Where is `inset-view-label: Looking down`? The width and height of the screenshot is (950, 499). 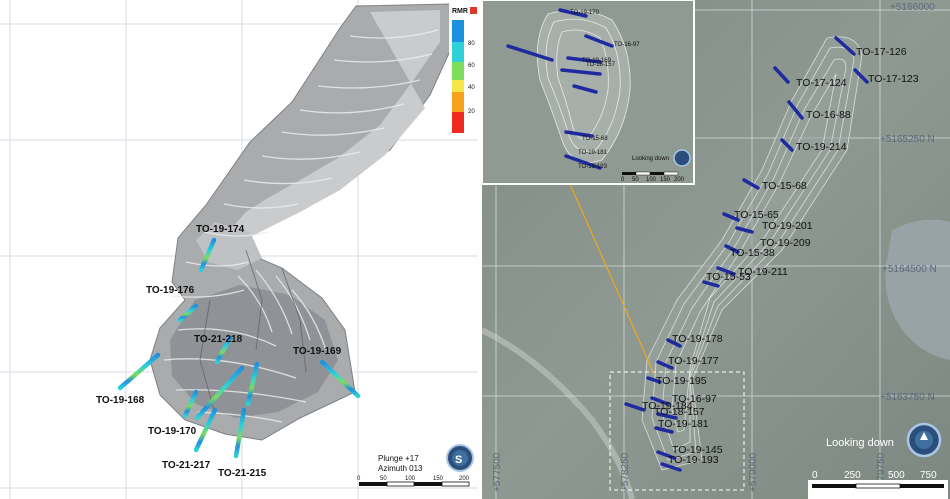
inset-view-label: Looking down is located at coordinates (650, 159).